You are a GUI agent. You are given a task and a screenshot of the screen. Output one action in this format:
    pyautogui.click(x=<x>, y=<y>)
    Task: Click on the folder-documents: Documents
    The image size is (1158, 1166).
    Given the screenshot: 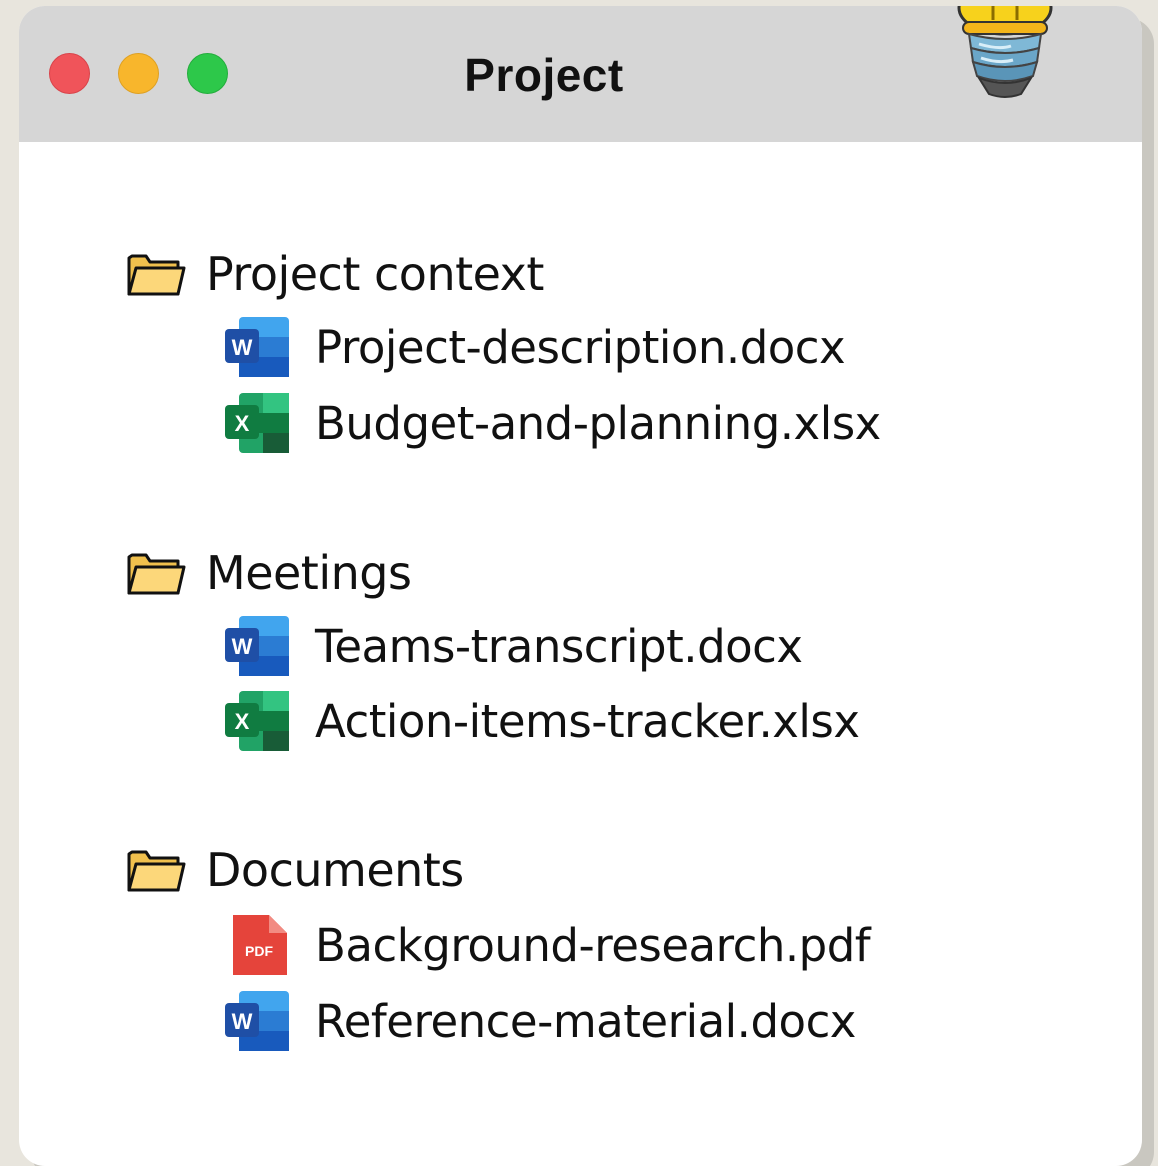 What is the action you would take?
    pyautogui.click(x=295, y=870)
    